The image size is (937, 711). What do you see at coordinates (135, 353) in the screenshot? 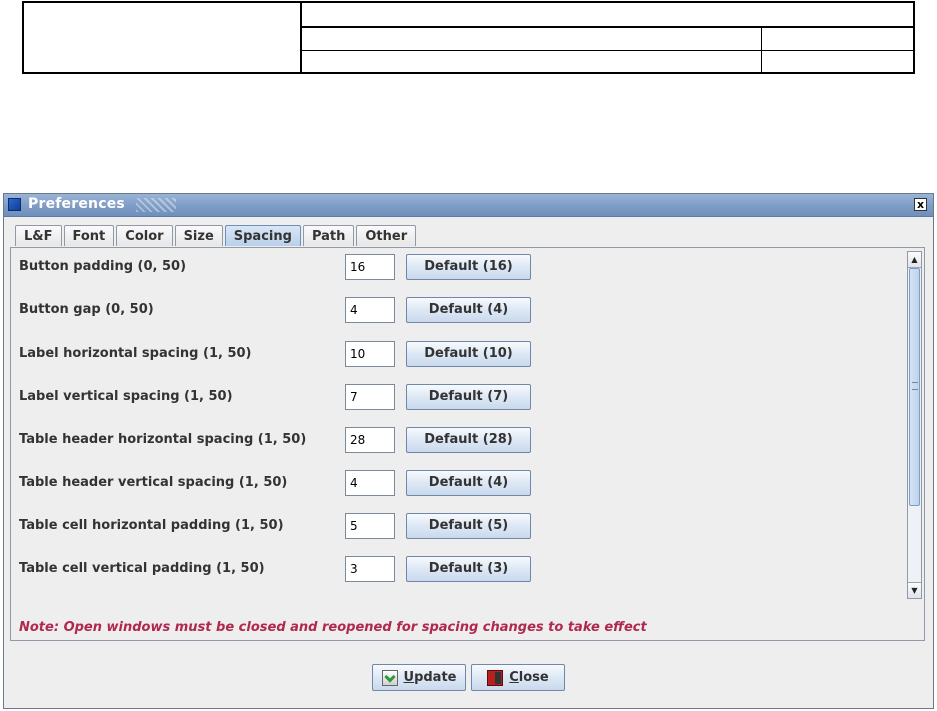
I see `setting-label: Label horizontal spacing (1, 50)` at bounding box center [135, 353].